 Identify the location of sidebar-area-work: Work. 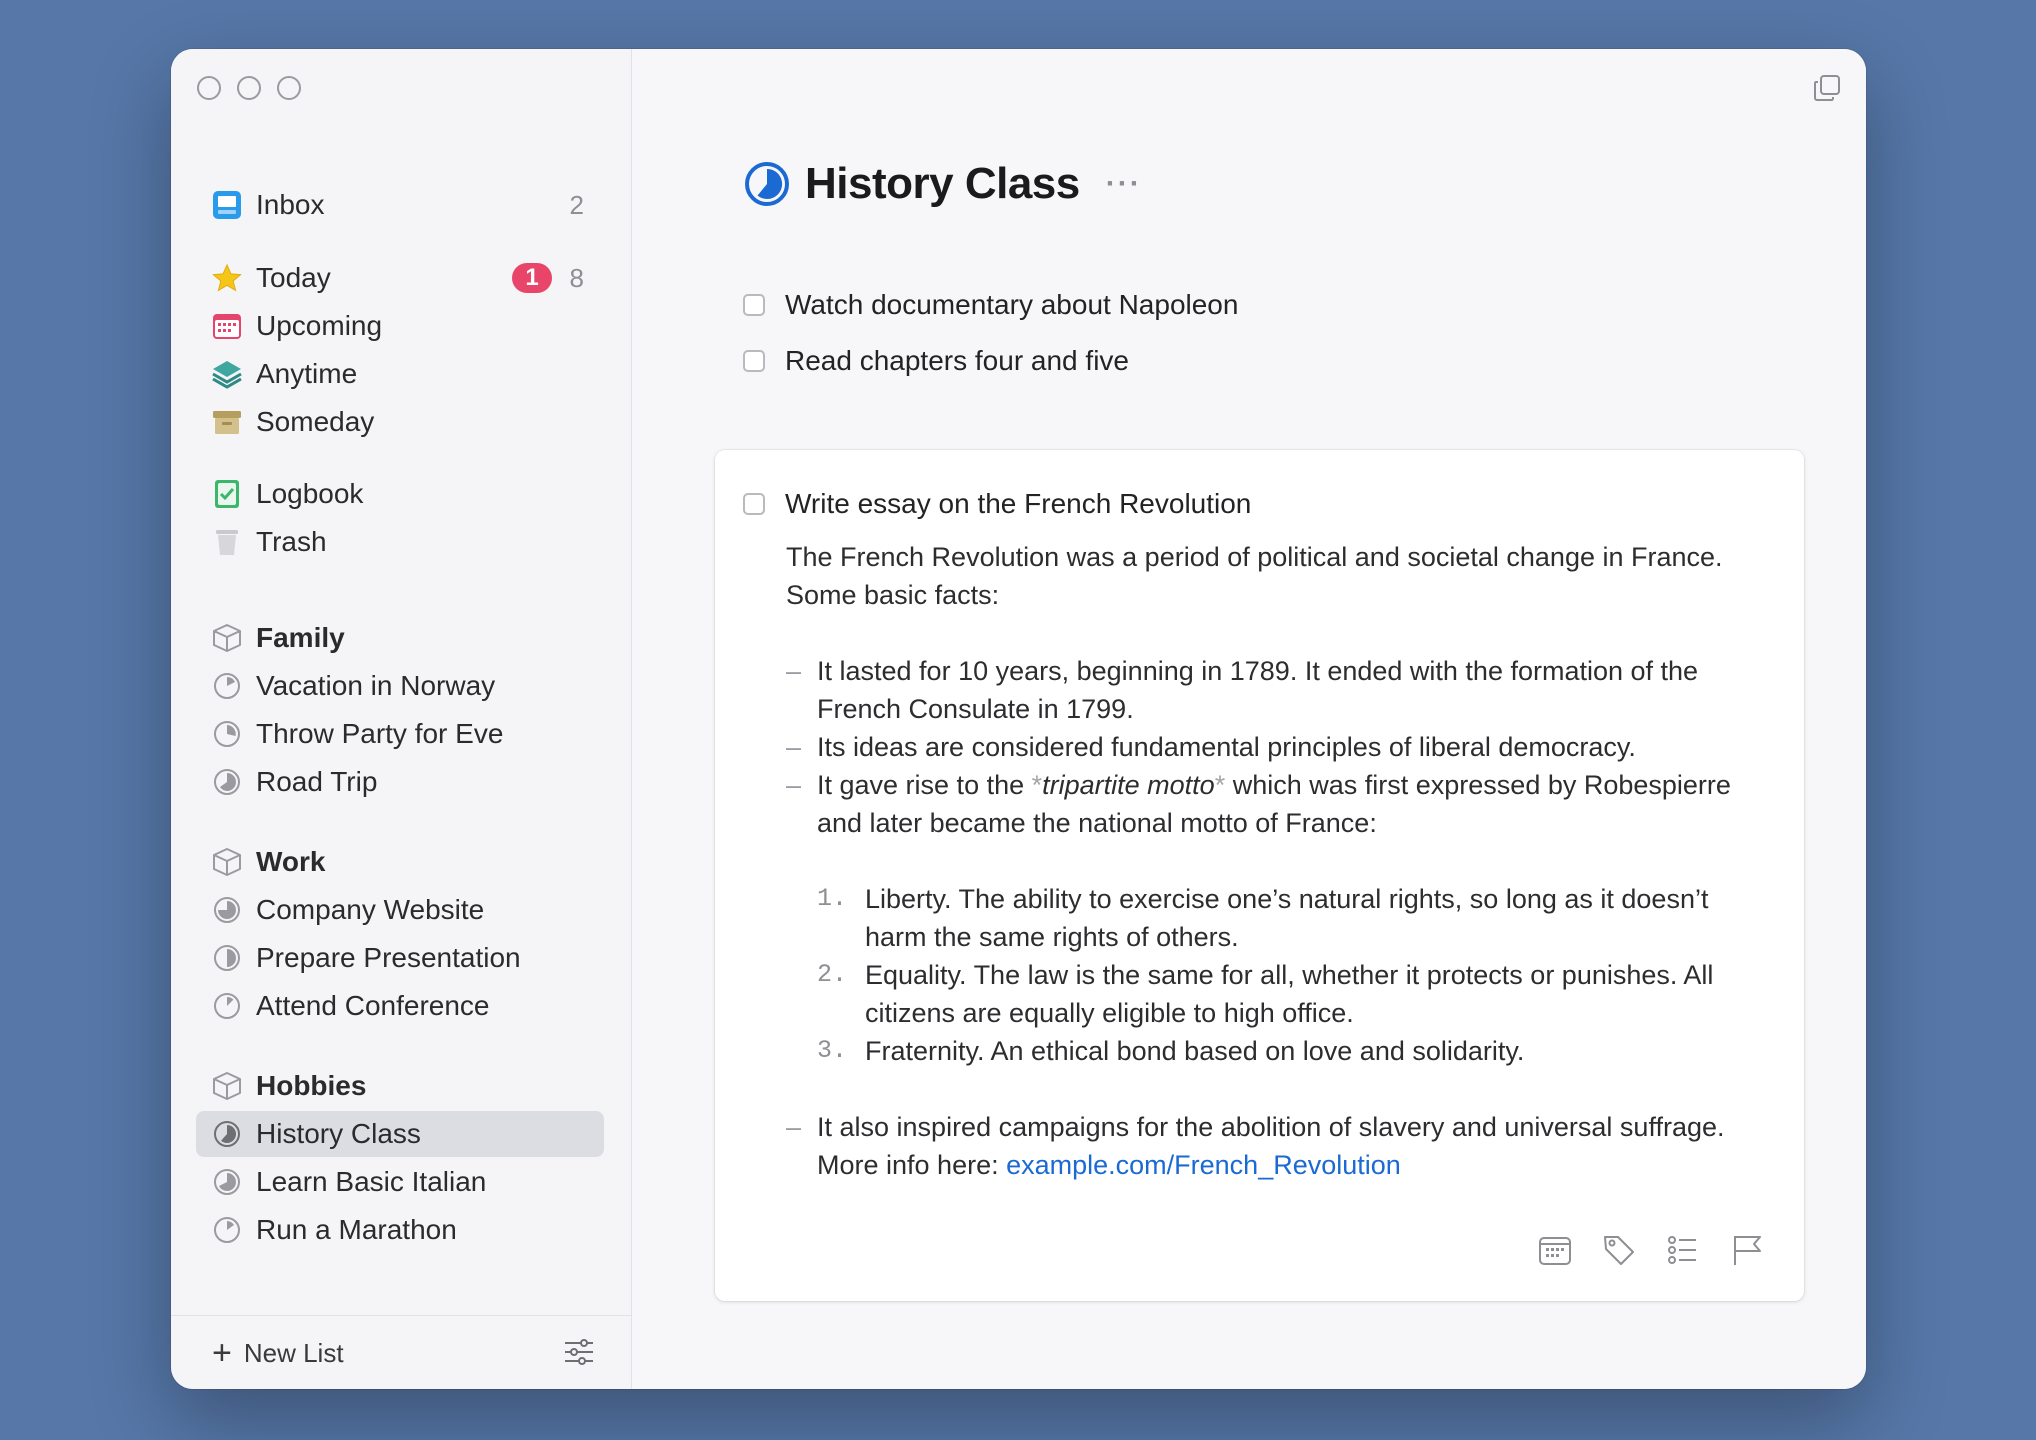
(400, 862).